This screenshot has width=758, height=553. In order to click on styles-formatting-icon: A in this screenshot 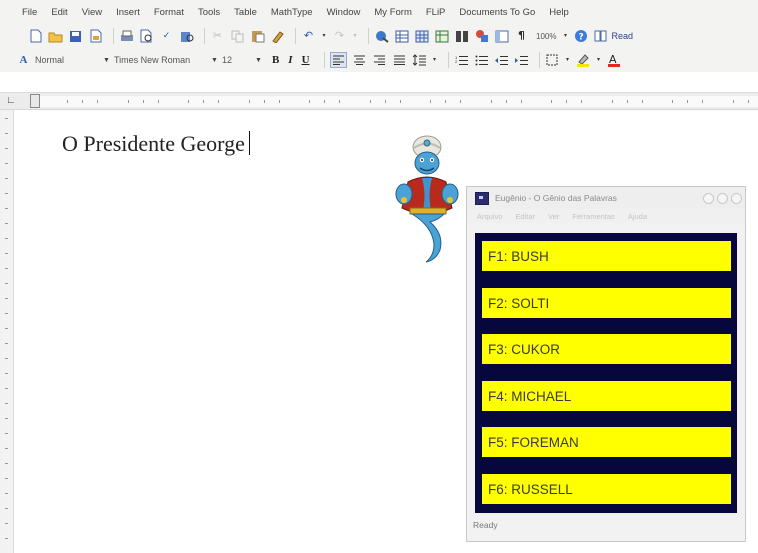, I will do `click(23, 60)`.